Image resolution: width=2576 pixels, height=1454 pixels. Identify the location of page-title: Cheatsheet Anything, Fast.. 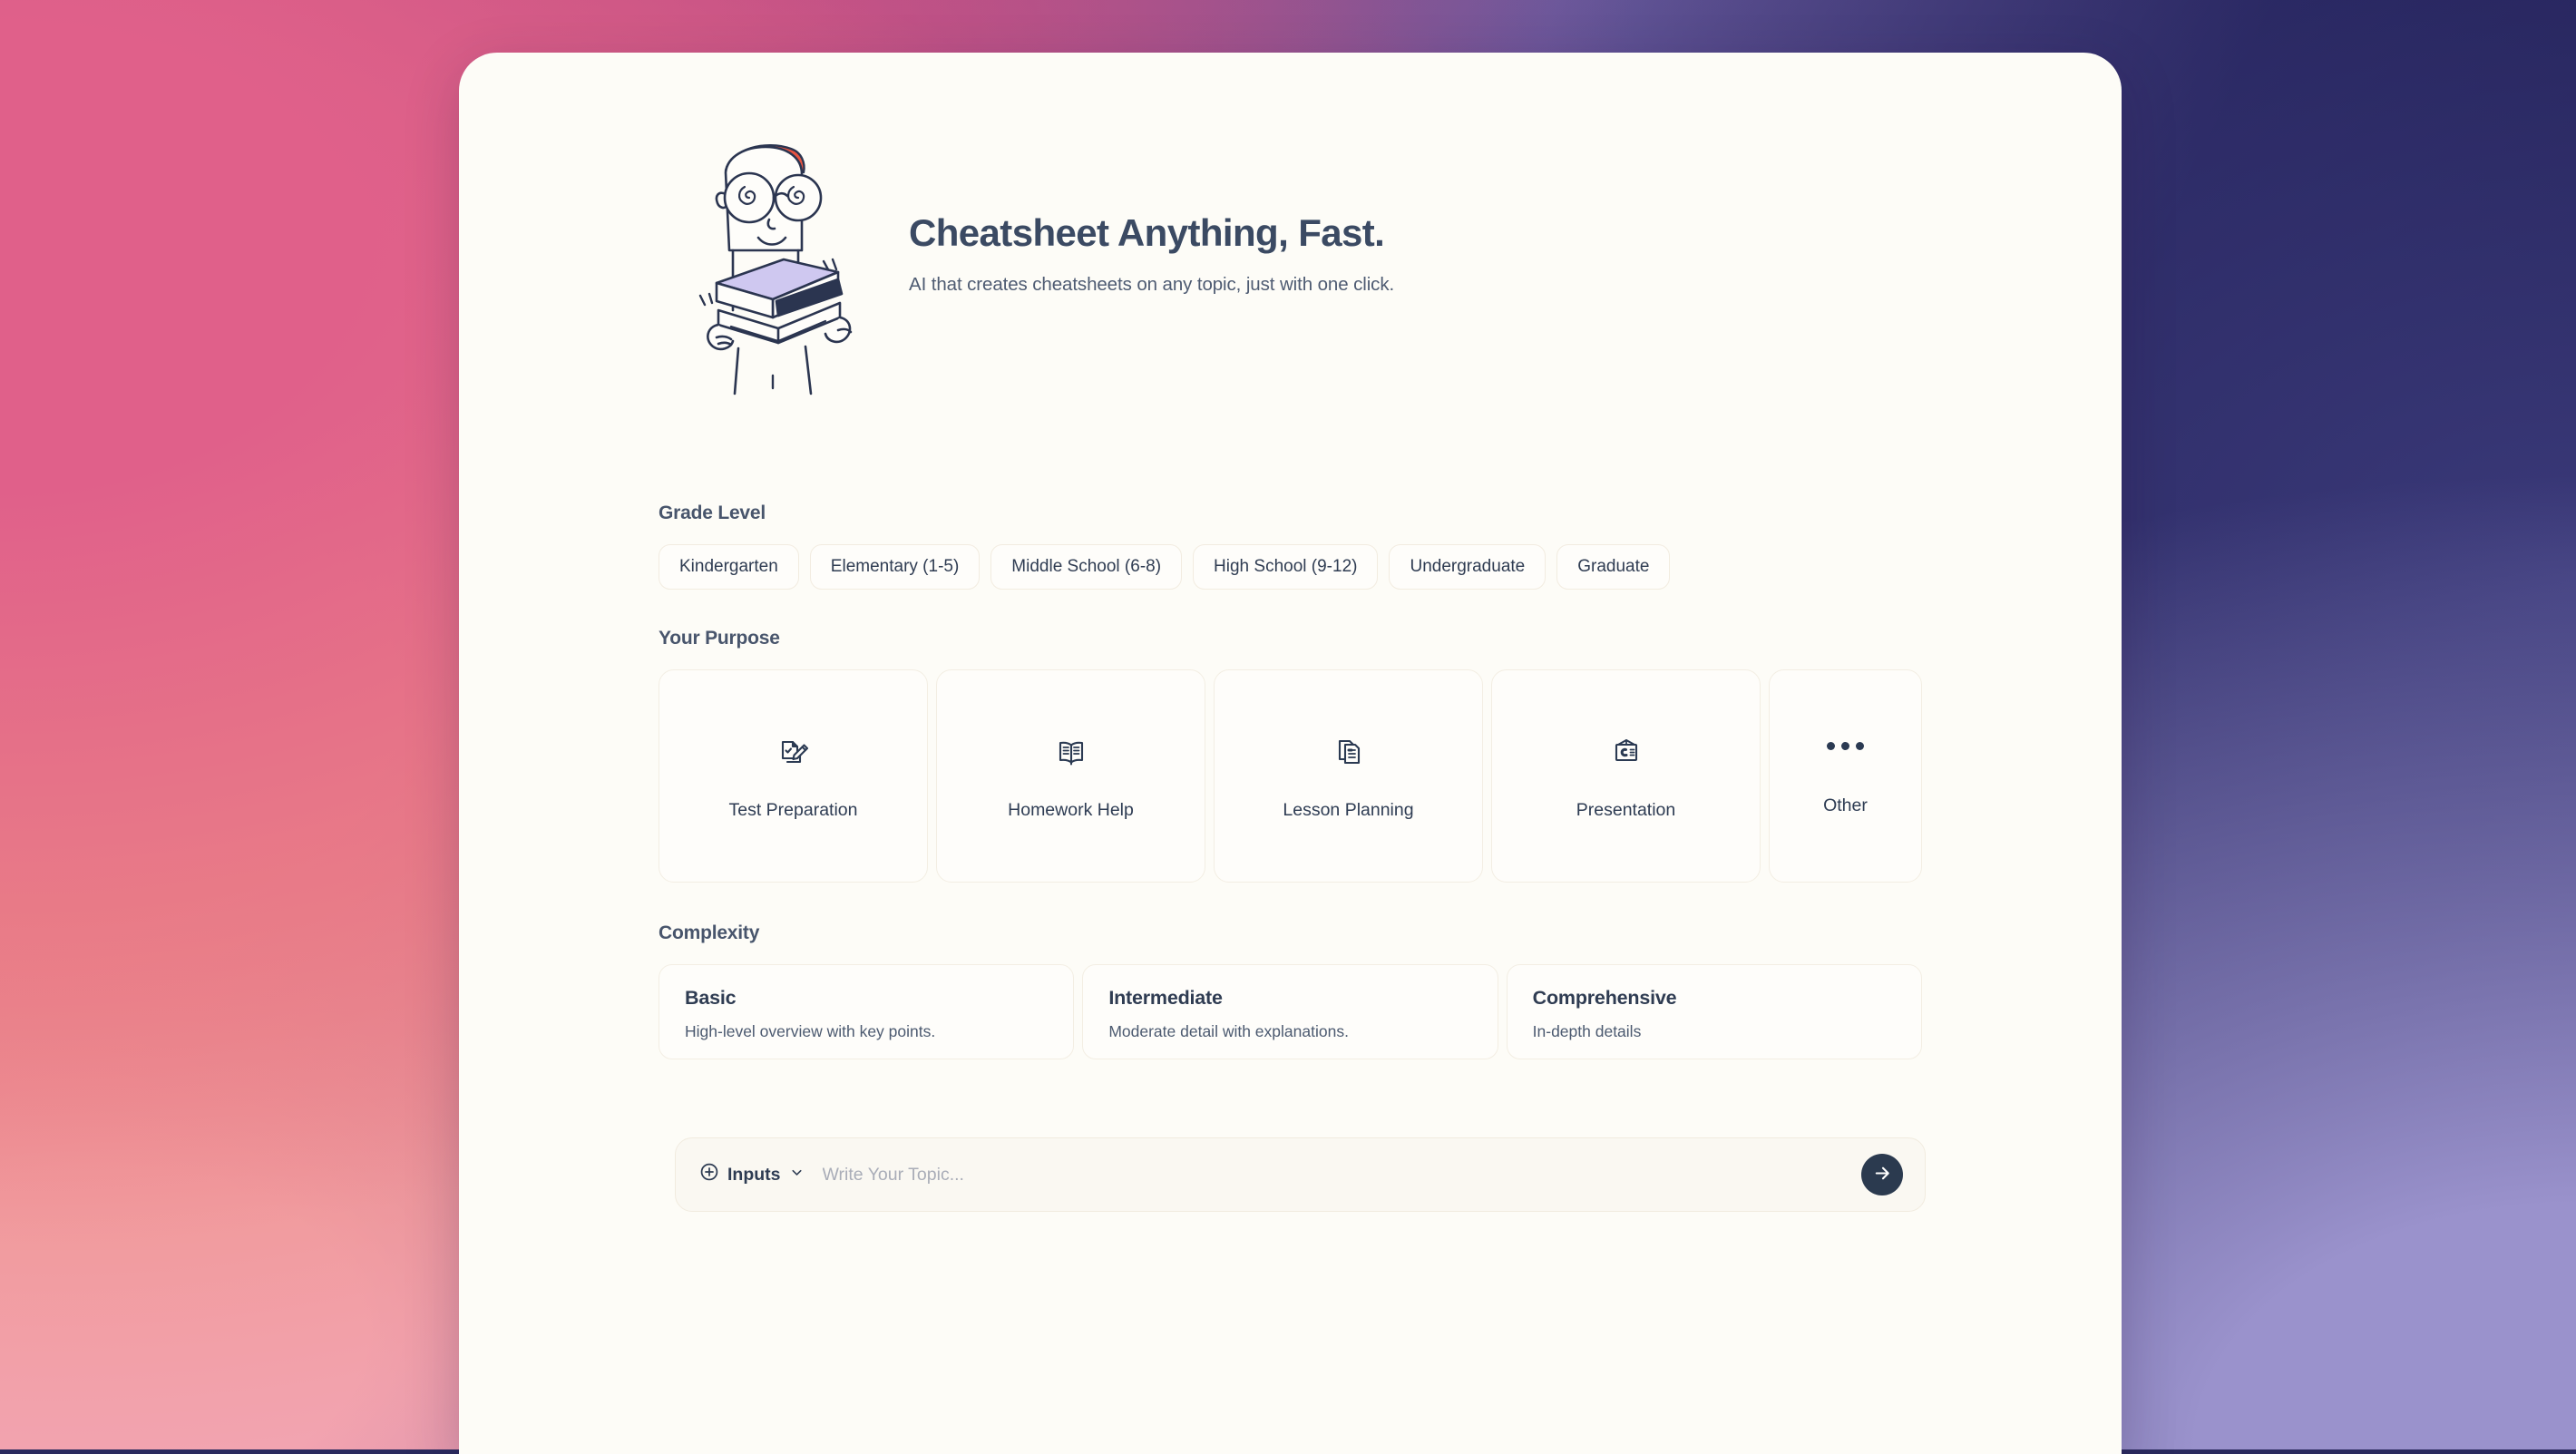
(1151, 233).